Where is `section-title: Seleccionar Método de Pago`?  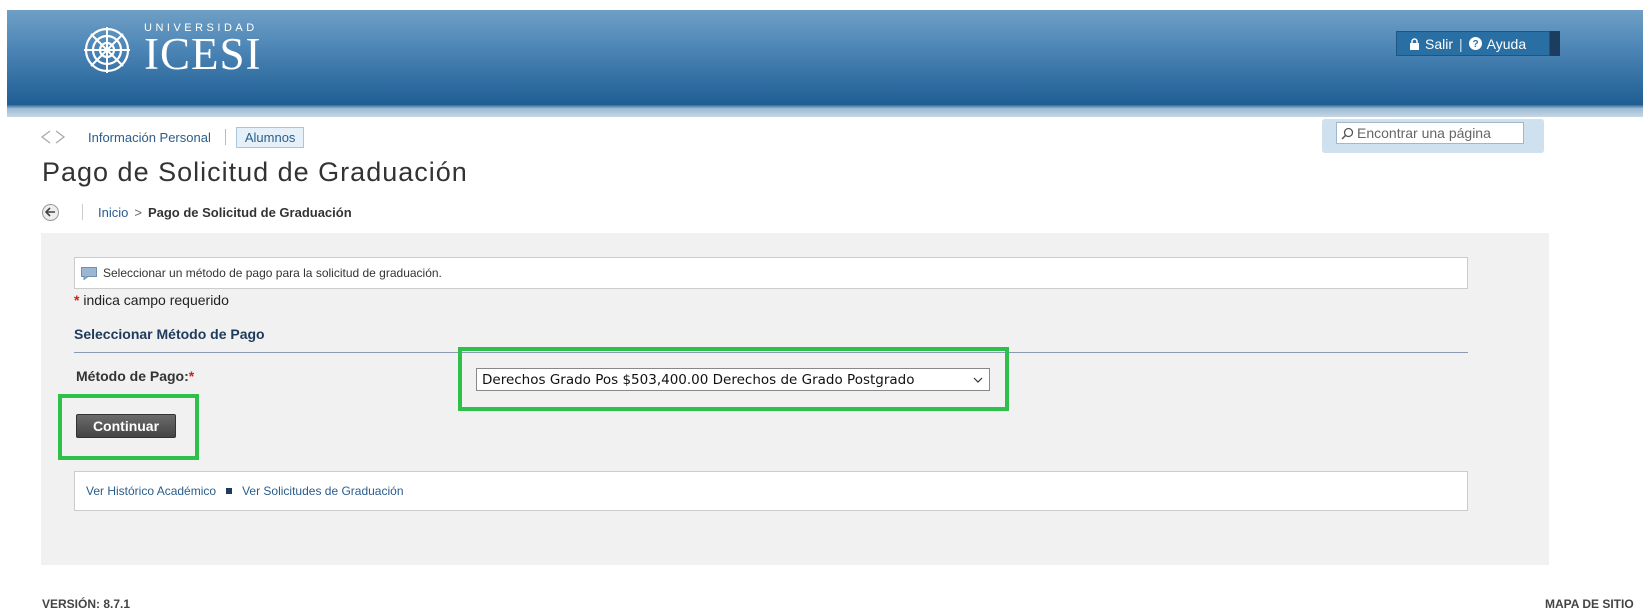
section-title: Seleccionar Método de Pago is located at coordinates (169, 334).